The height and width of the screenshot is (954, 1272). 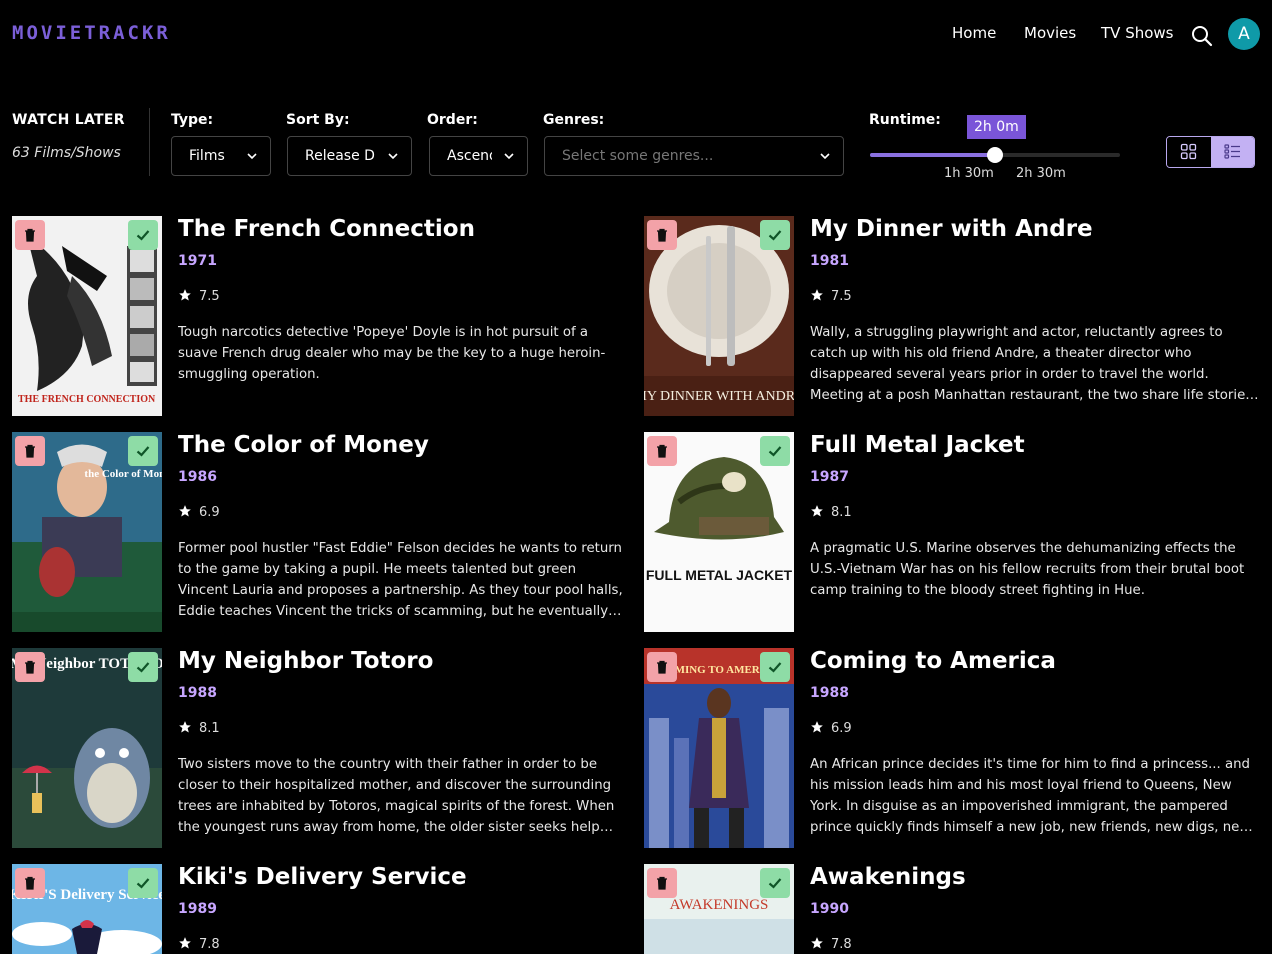 I want to click on movie-title: The French Connection, so click(x=326, y=229).